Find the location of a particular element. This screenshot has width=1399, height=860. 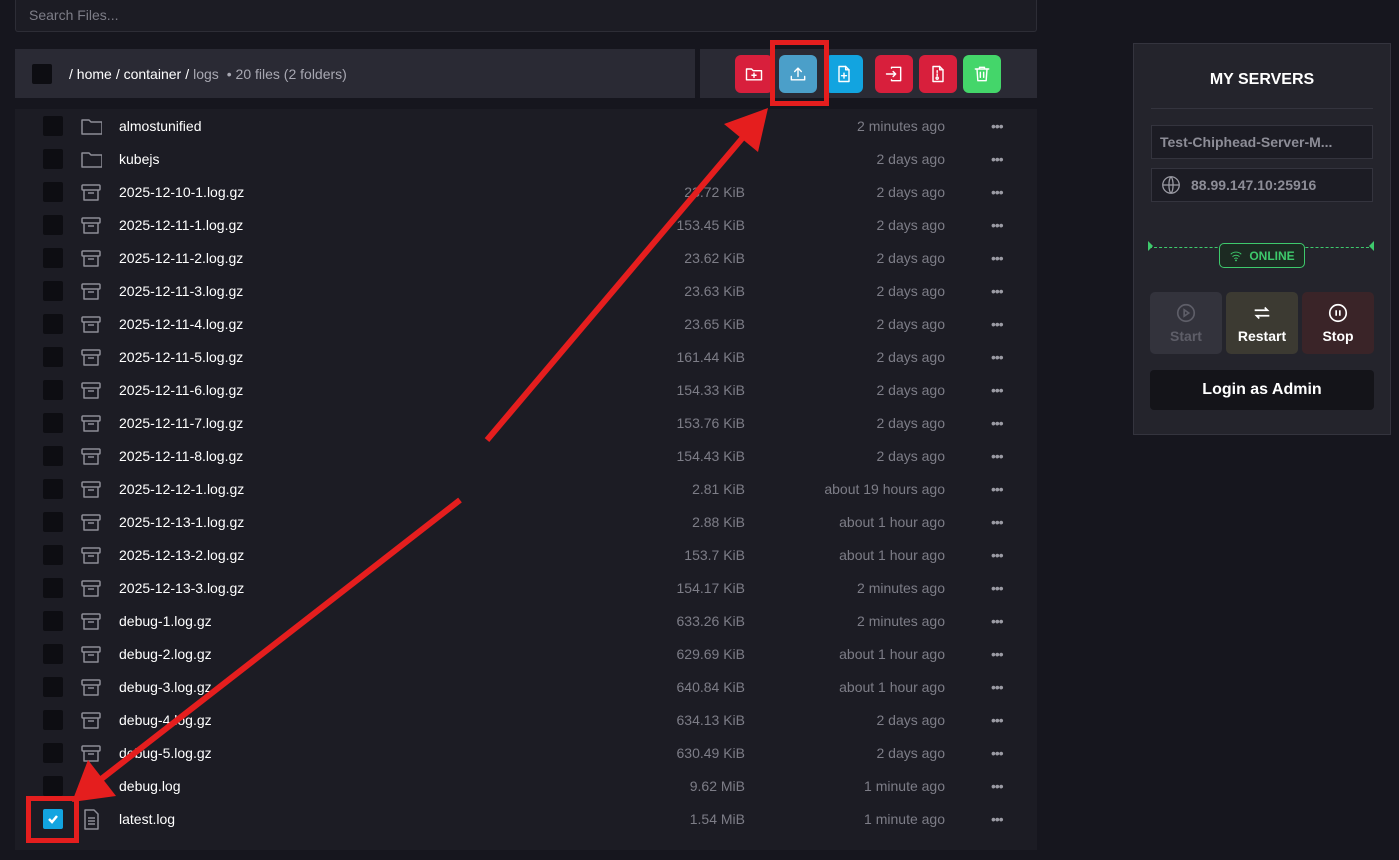

new-file-button is located at coordinates (844, 74).